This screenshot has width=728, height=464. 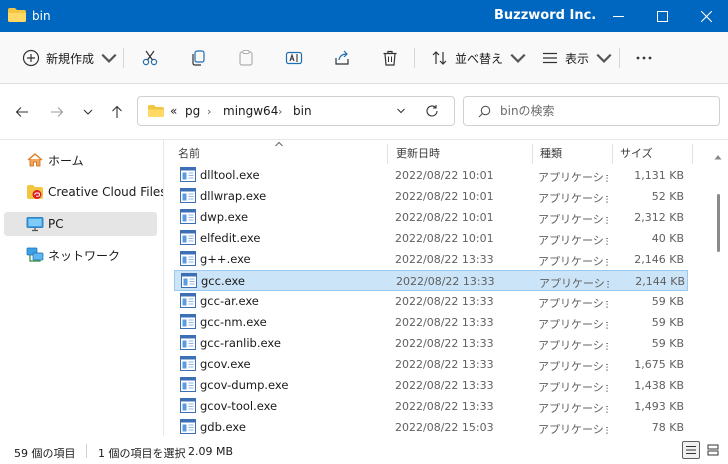 What do you see at coordinates (156, 111) in the screenshot?
I see `folder-icon` at bounding box center [156, 111].